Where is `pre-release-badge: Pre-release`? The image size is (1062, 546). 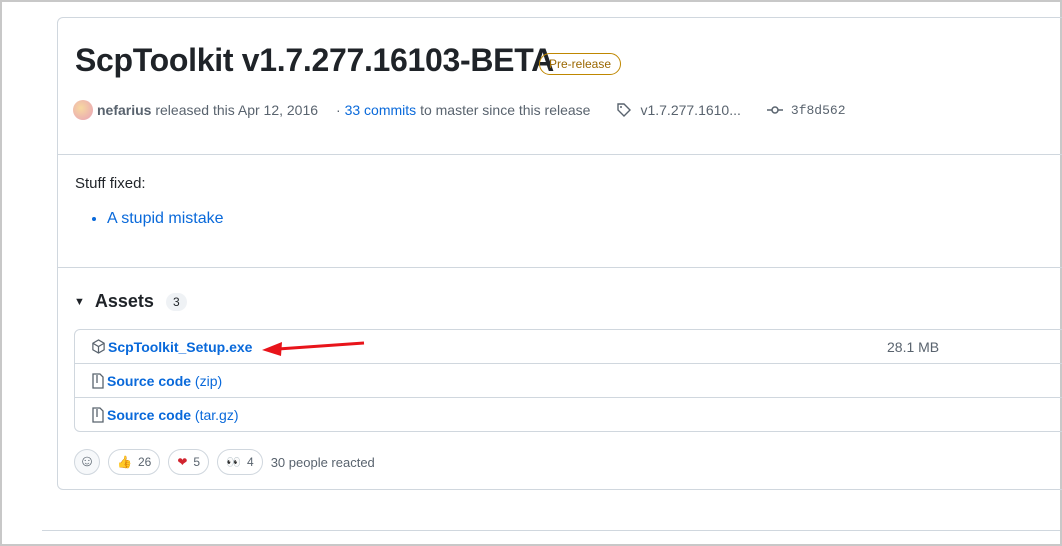
pre-release-badge: Pre-release is located at coordinates (580, 64).